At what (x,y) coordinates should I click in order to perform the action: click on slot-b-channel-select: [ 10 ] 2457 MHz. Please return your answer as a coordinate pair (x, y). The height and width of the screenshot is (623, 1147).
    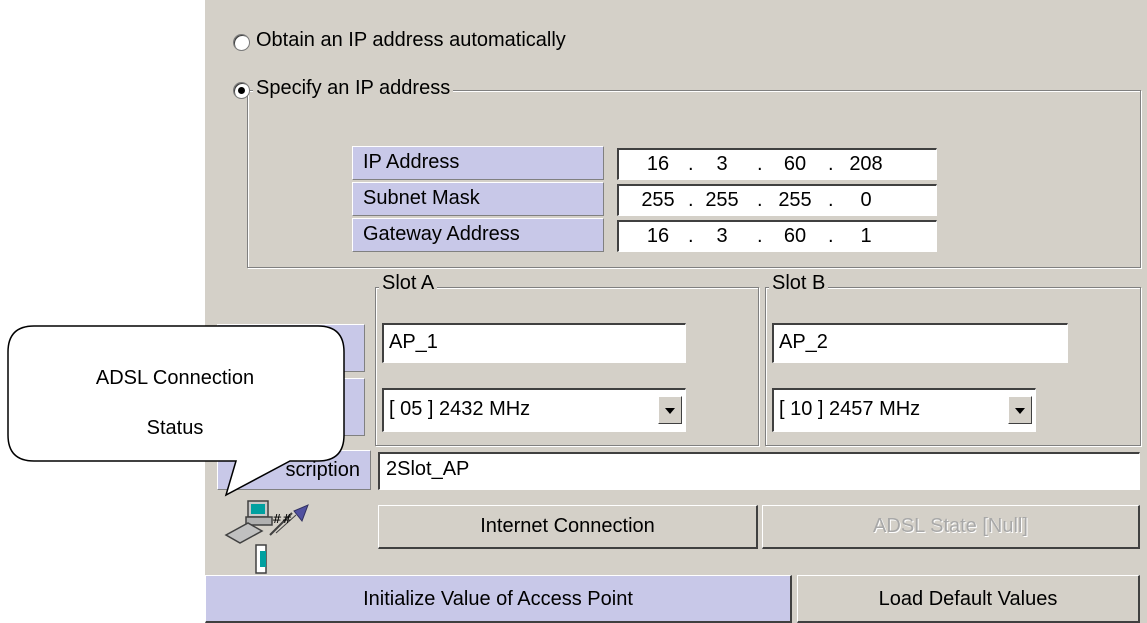
    Looking at the image, I should click on (904, 410).